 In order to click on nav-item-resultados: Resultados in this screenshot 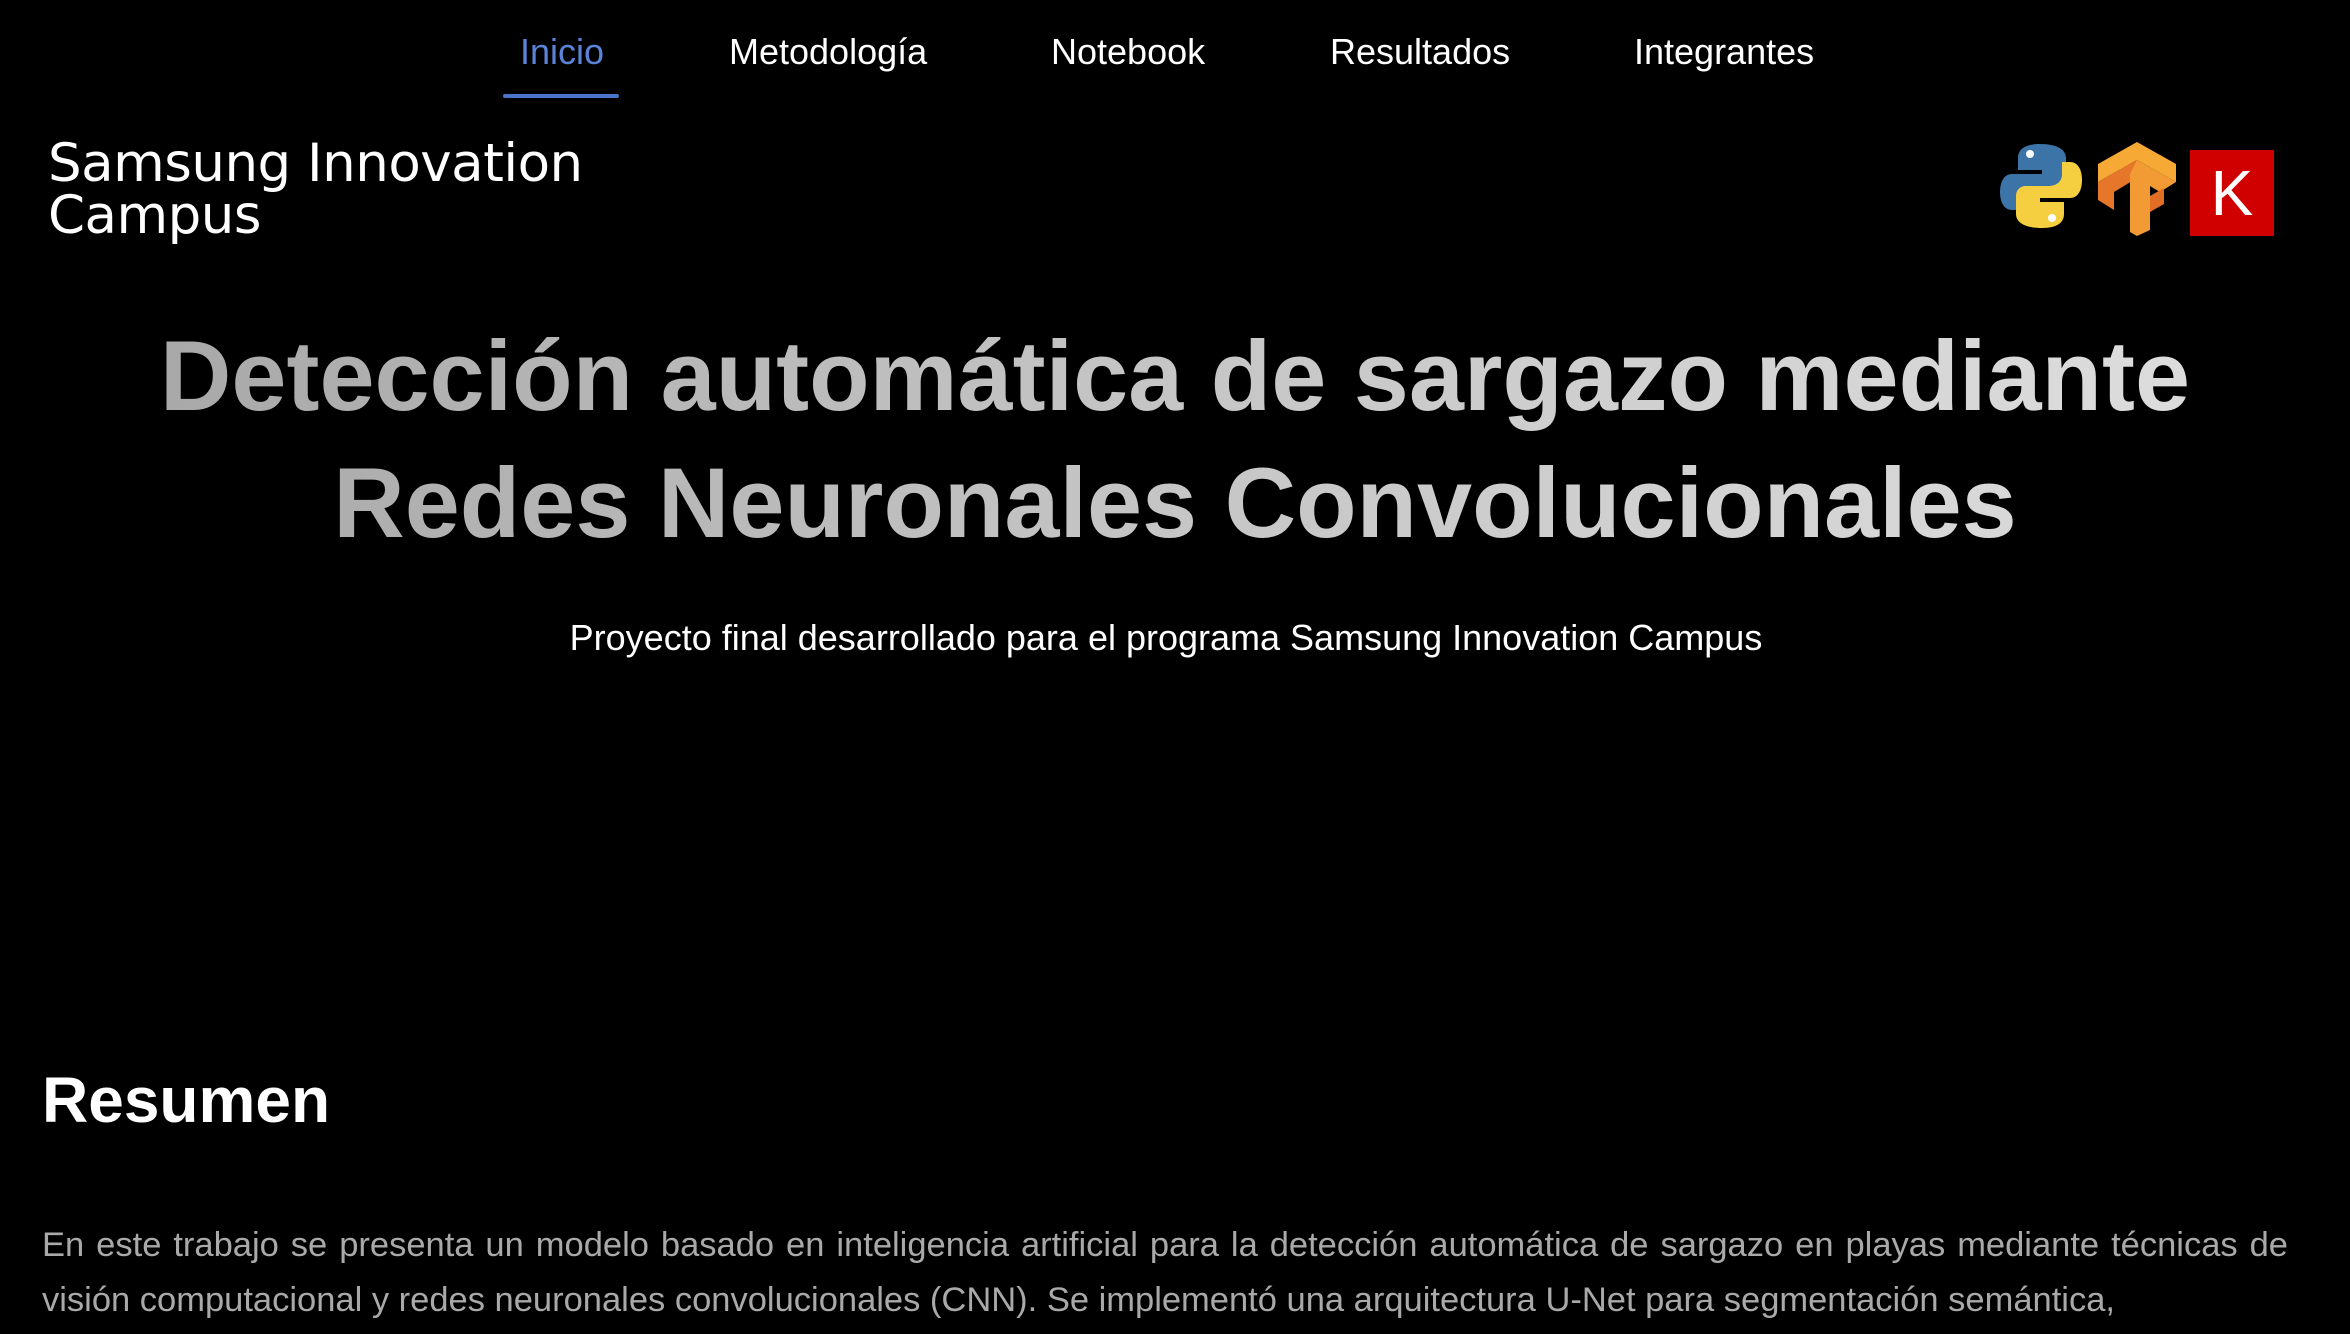, I will do `click(1420, 52)`.